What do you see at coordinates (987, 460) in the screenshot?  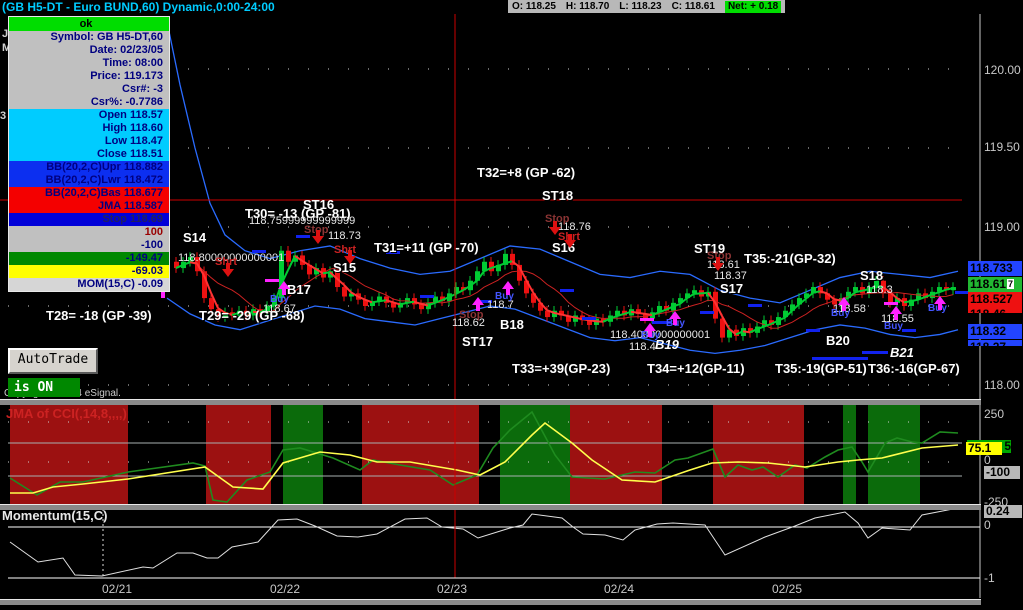 I see `indicator-axis-label: 0` at bounding box center [987, 460].